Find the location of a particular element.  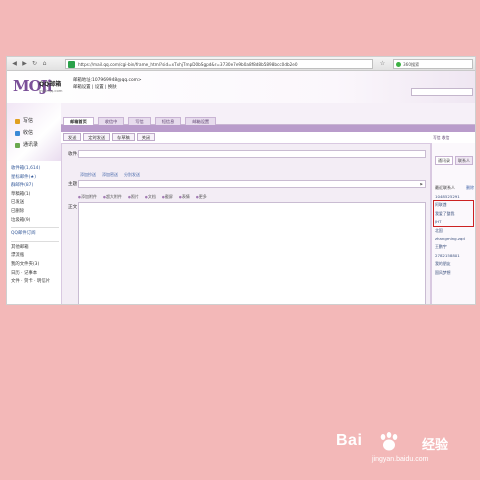

folder-inbox: 收件箱(1,614) is located at coordinates (35, 169).